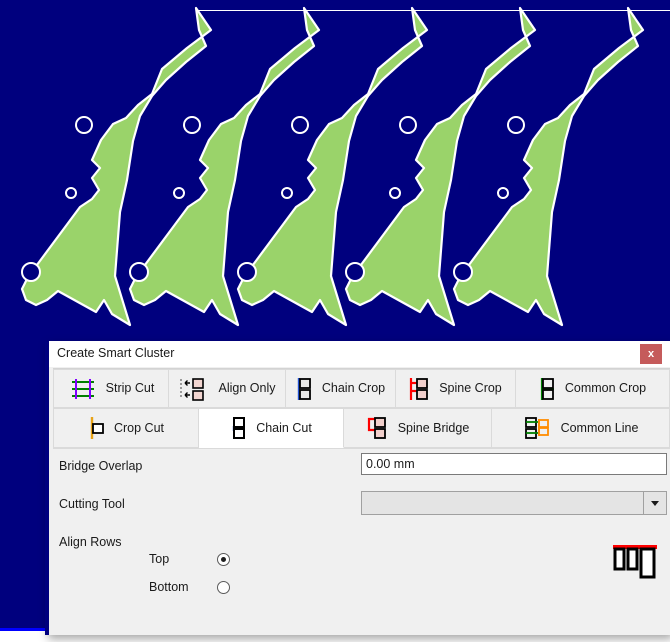 The width and height of the screenshot is (670, 642). Describe the element at coordinates (169, 587) in the screenshot. I see `align-rows-bottom-label: Bottom` at that location.